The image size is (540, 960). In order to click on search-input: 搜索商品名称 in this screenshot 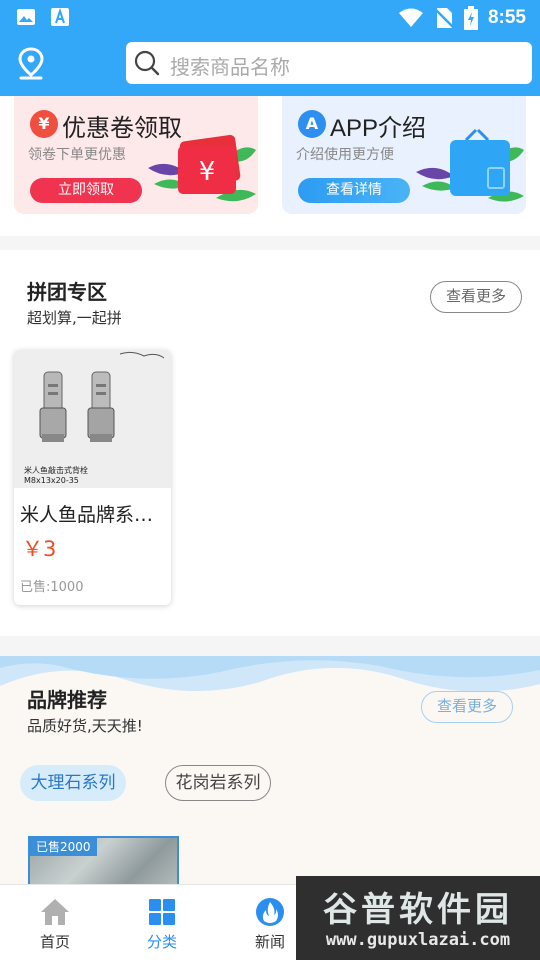, I will do `click(230, 65)`.